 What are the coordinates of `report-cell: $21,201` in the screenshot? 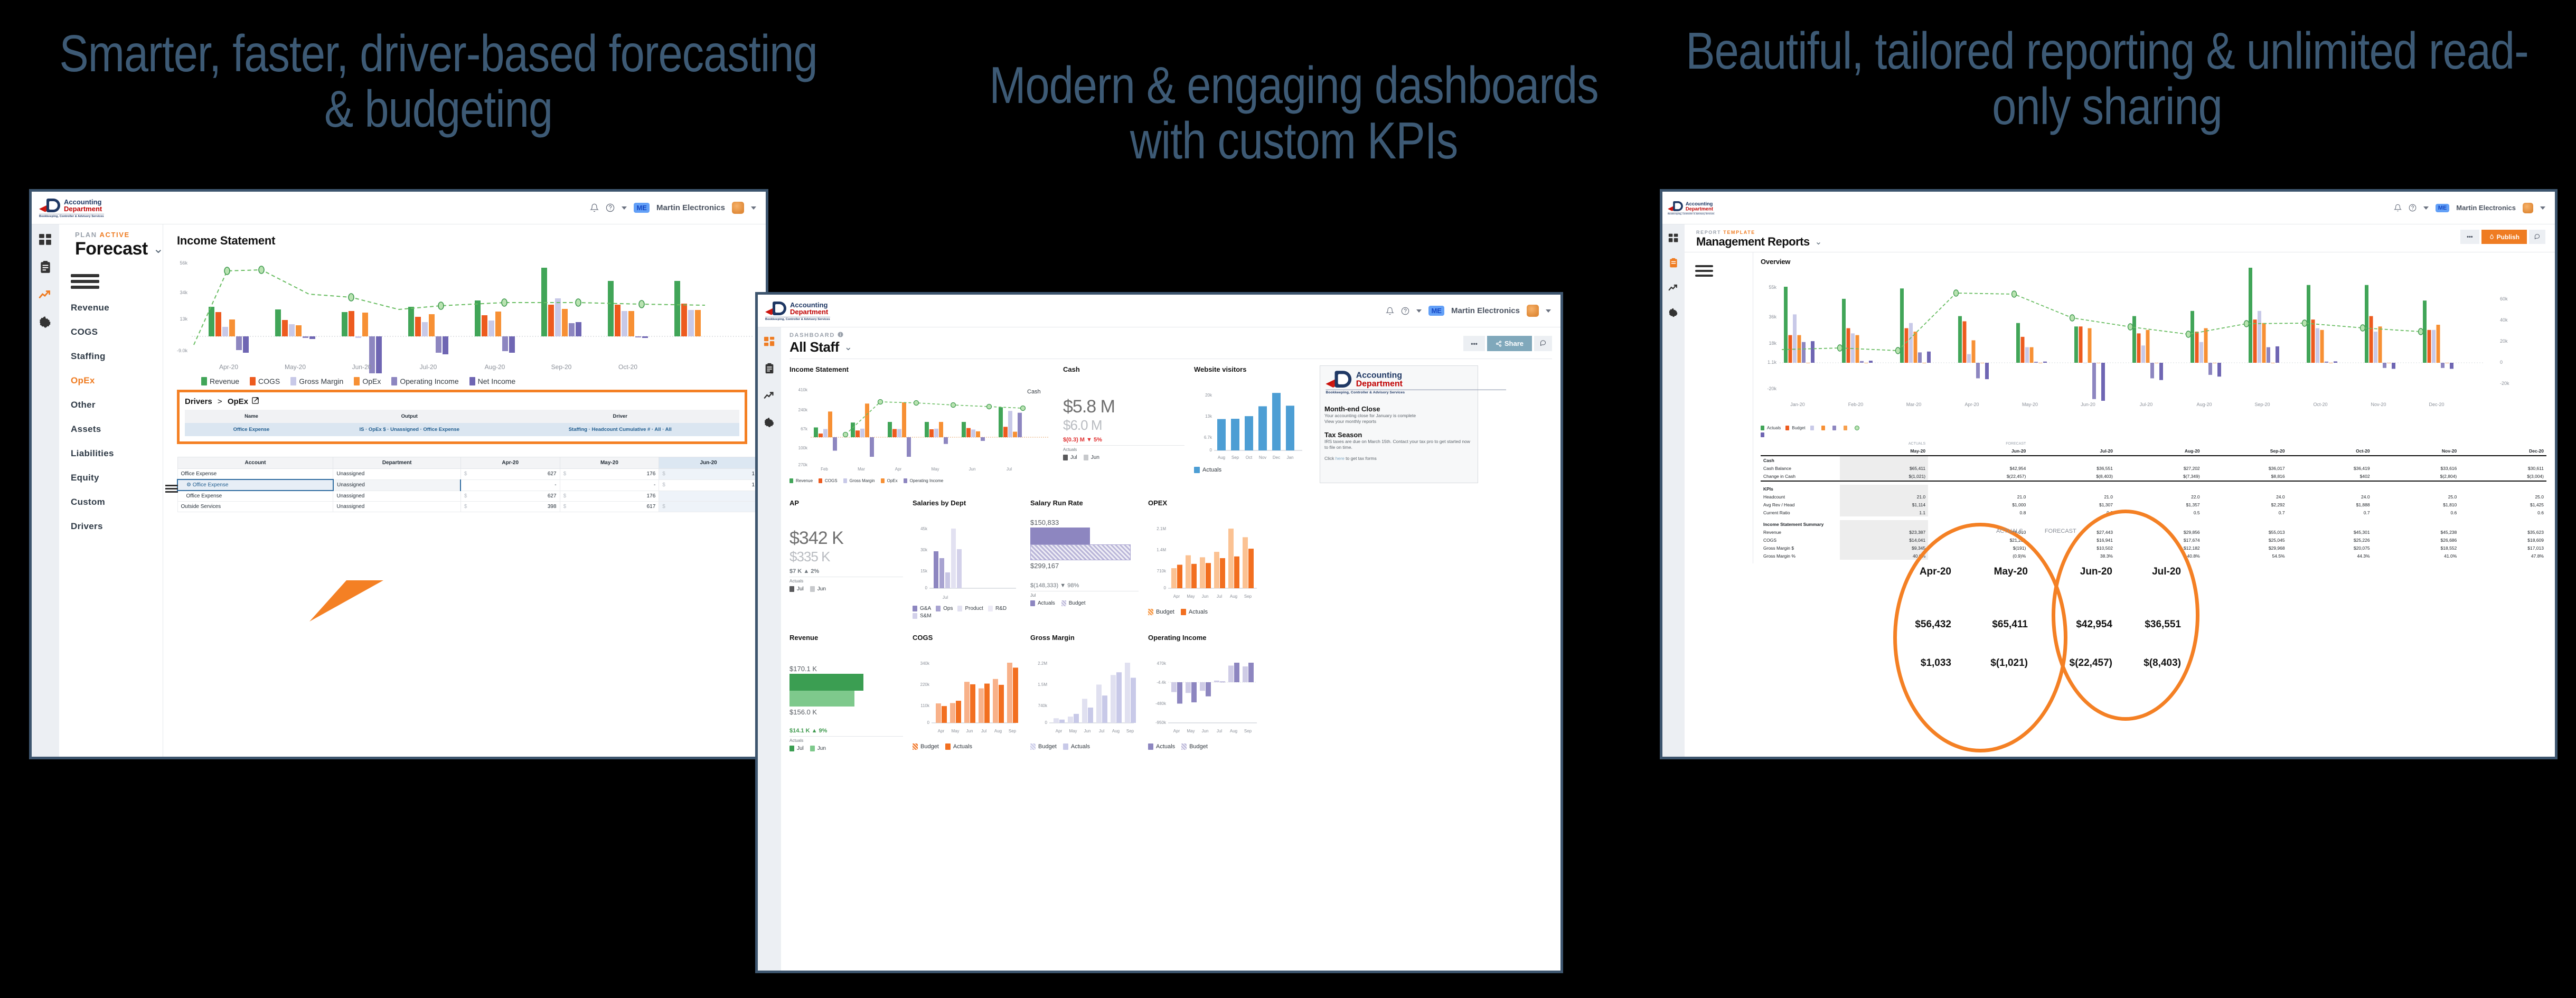 It's located at (2017, 540).